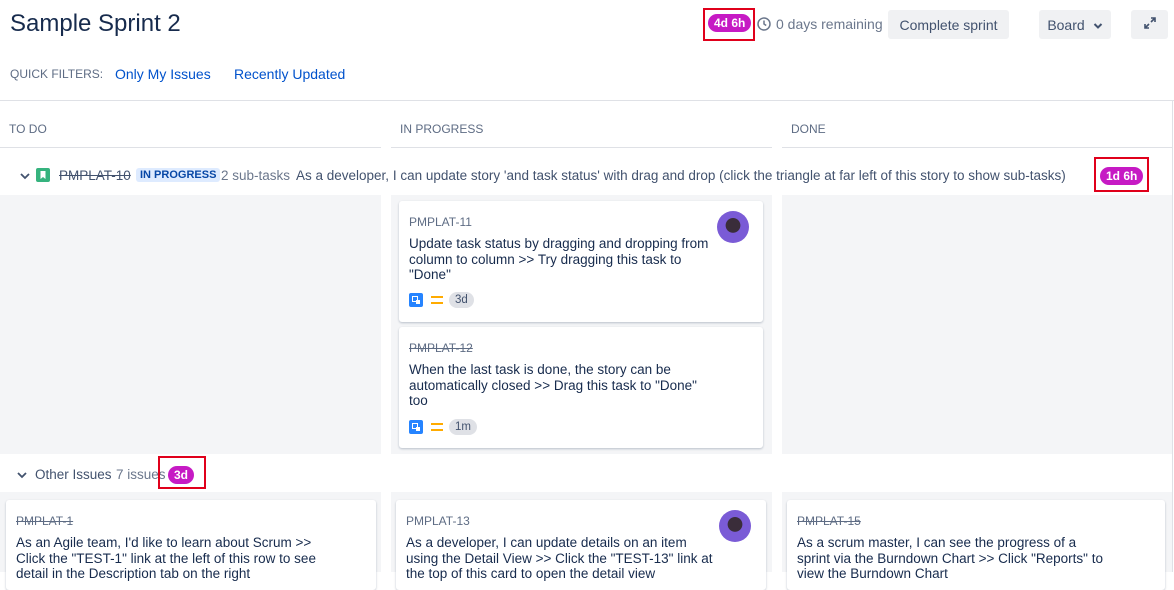 The height and width of the screenshot is (590, 1174). Describe the element at coordinates (256, 175) in the screenshot. I see `subtasks-count: 2 sub-tasks` at that location.